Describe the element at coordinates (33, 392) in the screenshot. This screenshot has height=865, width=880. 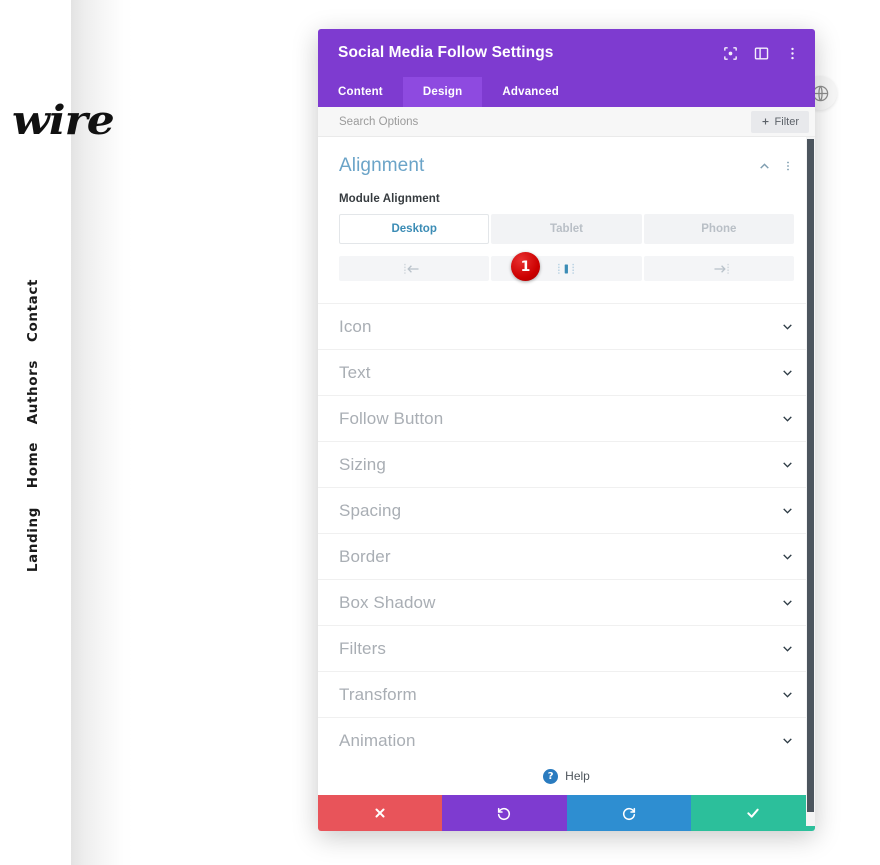
I see `nav-item-authors: Authors` at that location.